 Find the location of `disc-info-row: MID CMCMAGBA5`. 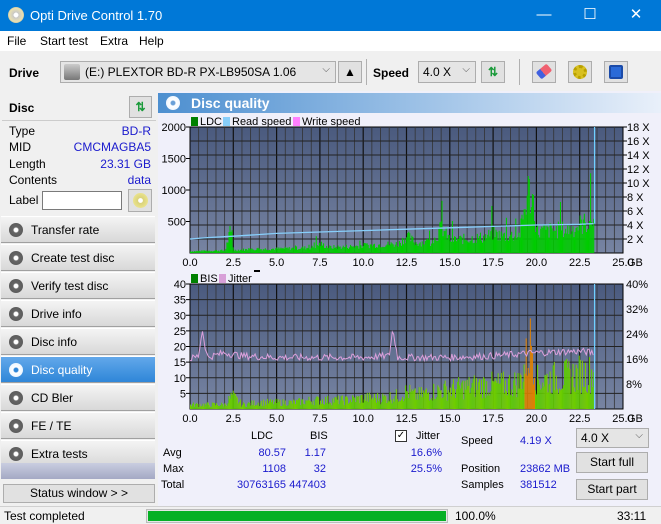

disc-info-row: MID CMCMAGBA5 is located at coordinates (80, 148).